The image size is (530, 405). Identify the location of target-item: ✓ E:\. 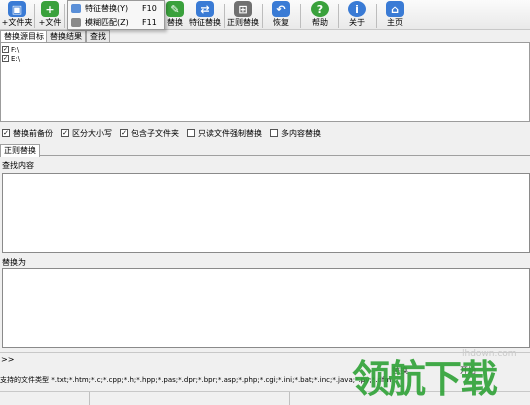
(265, 58).